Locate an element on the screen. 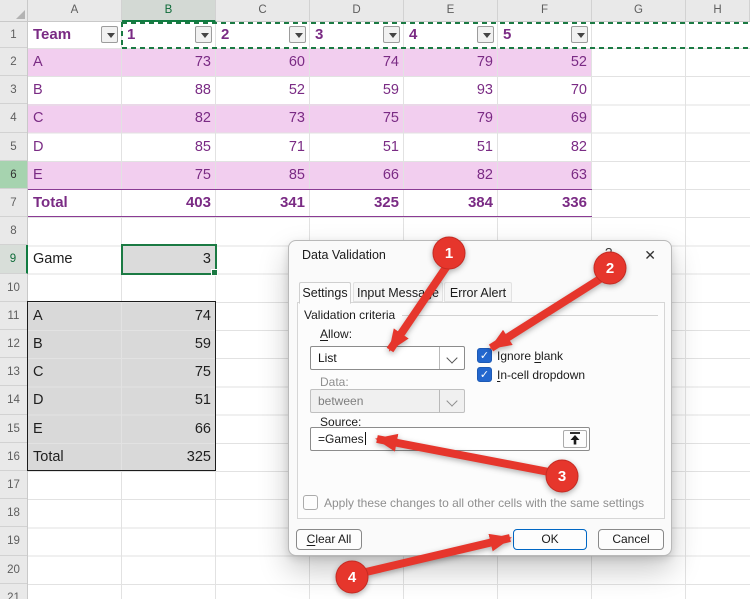 Image resolution: width=750 pixels, height=599 pixels. filter-button-D1 is located at coordinates (391, 34).